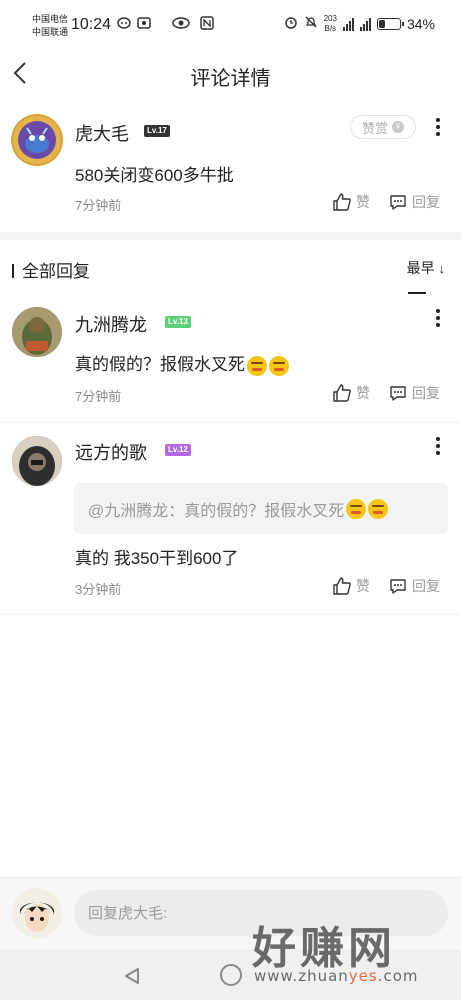 This screenshot has height=1000, width=461. What do you see at coordinates (330, 28) in the screenshot?
I see `net-speed-unit: B/s` at bounding box center [330, 28].